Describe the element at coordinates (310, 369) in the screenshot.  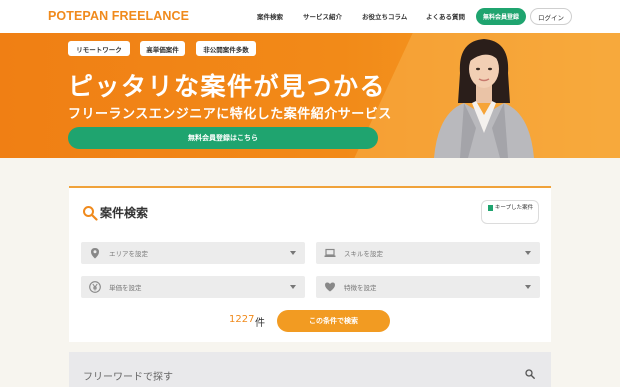
I see `freeword-search-bar: フリーワードで探す` at that location.